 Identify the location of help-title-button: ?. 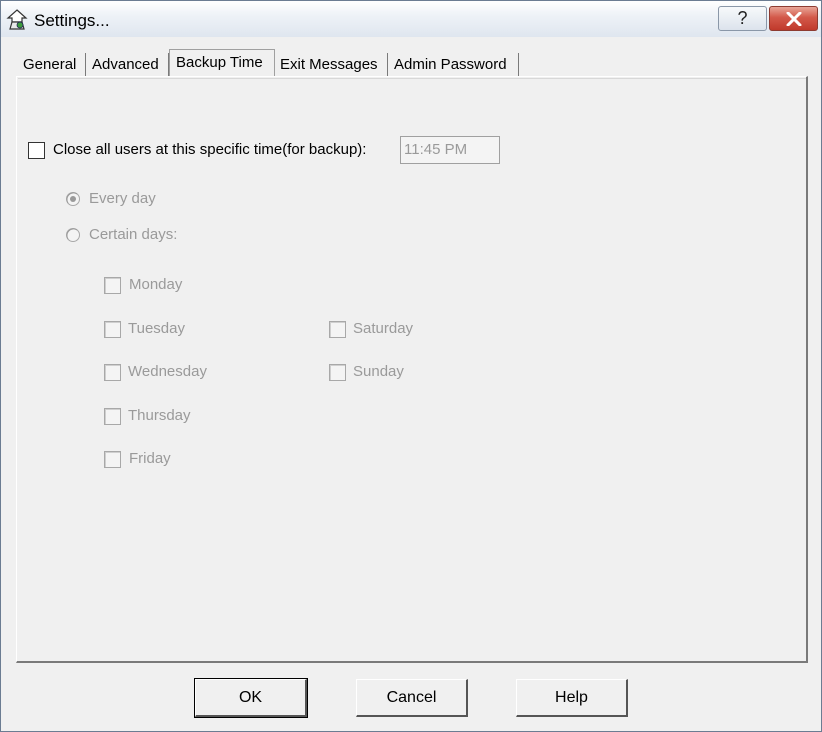
(742, 18).